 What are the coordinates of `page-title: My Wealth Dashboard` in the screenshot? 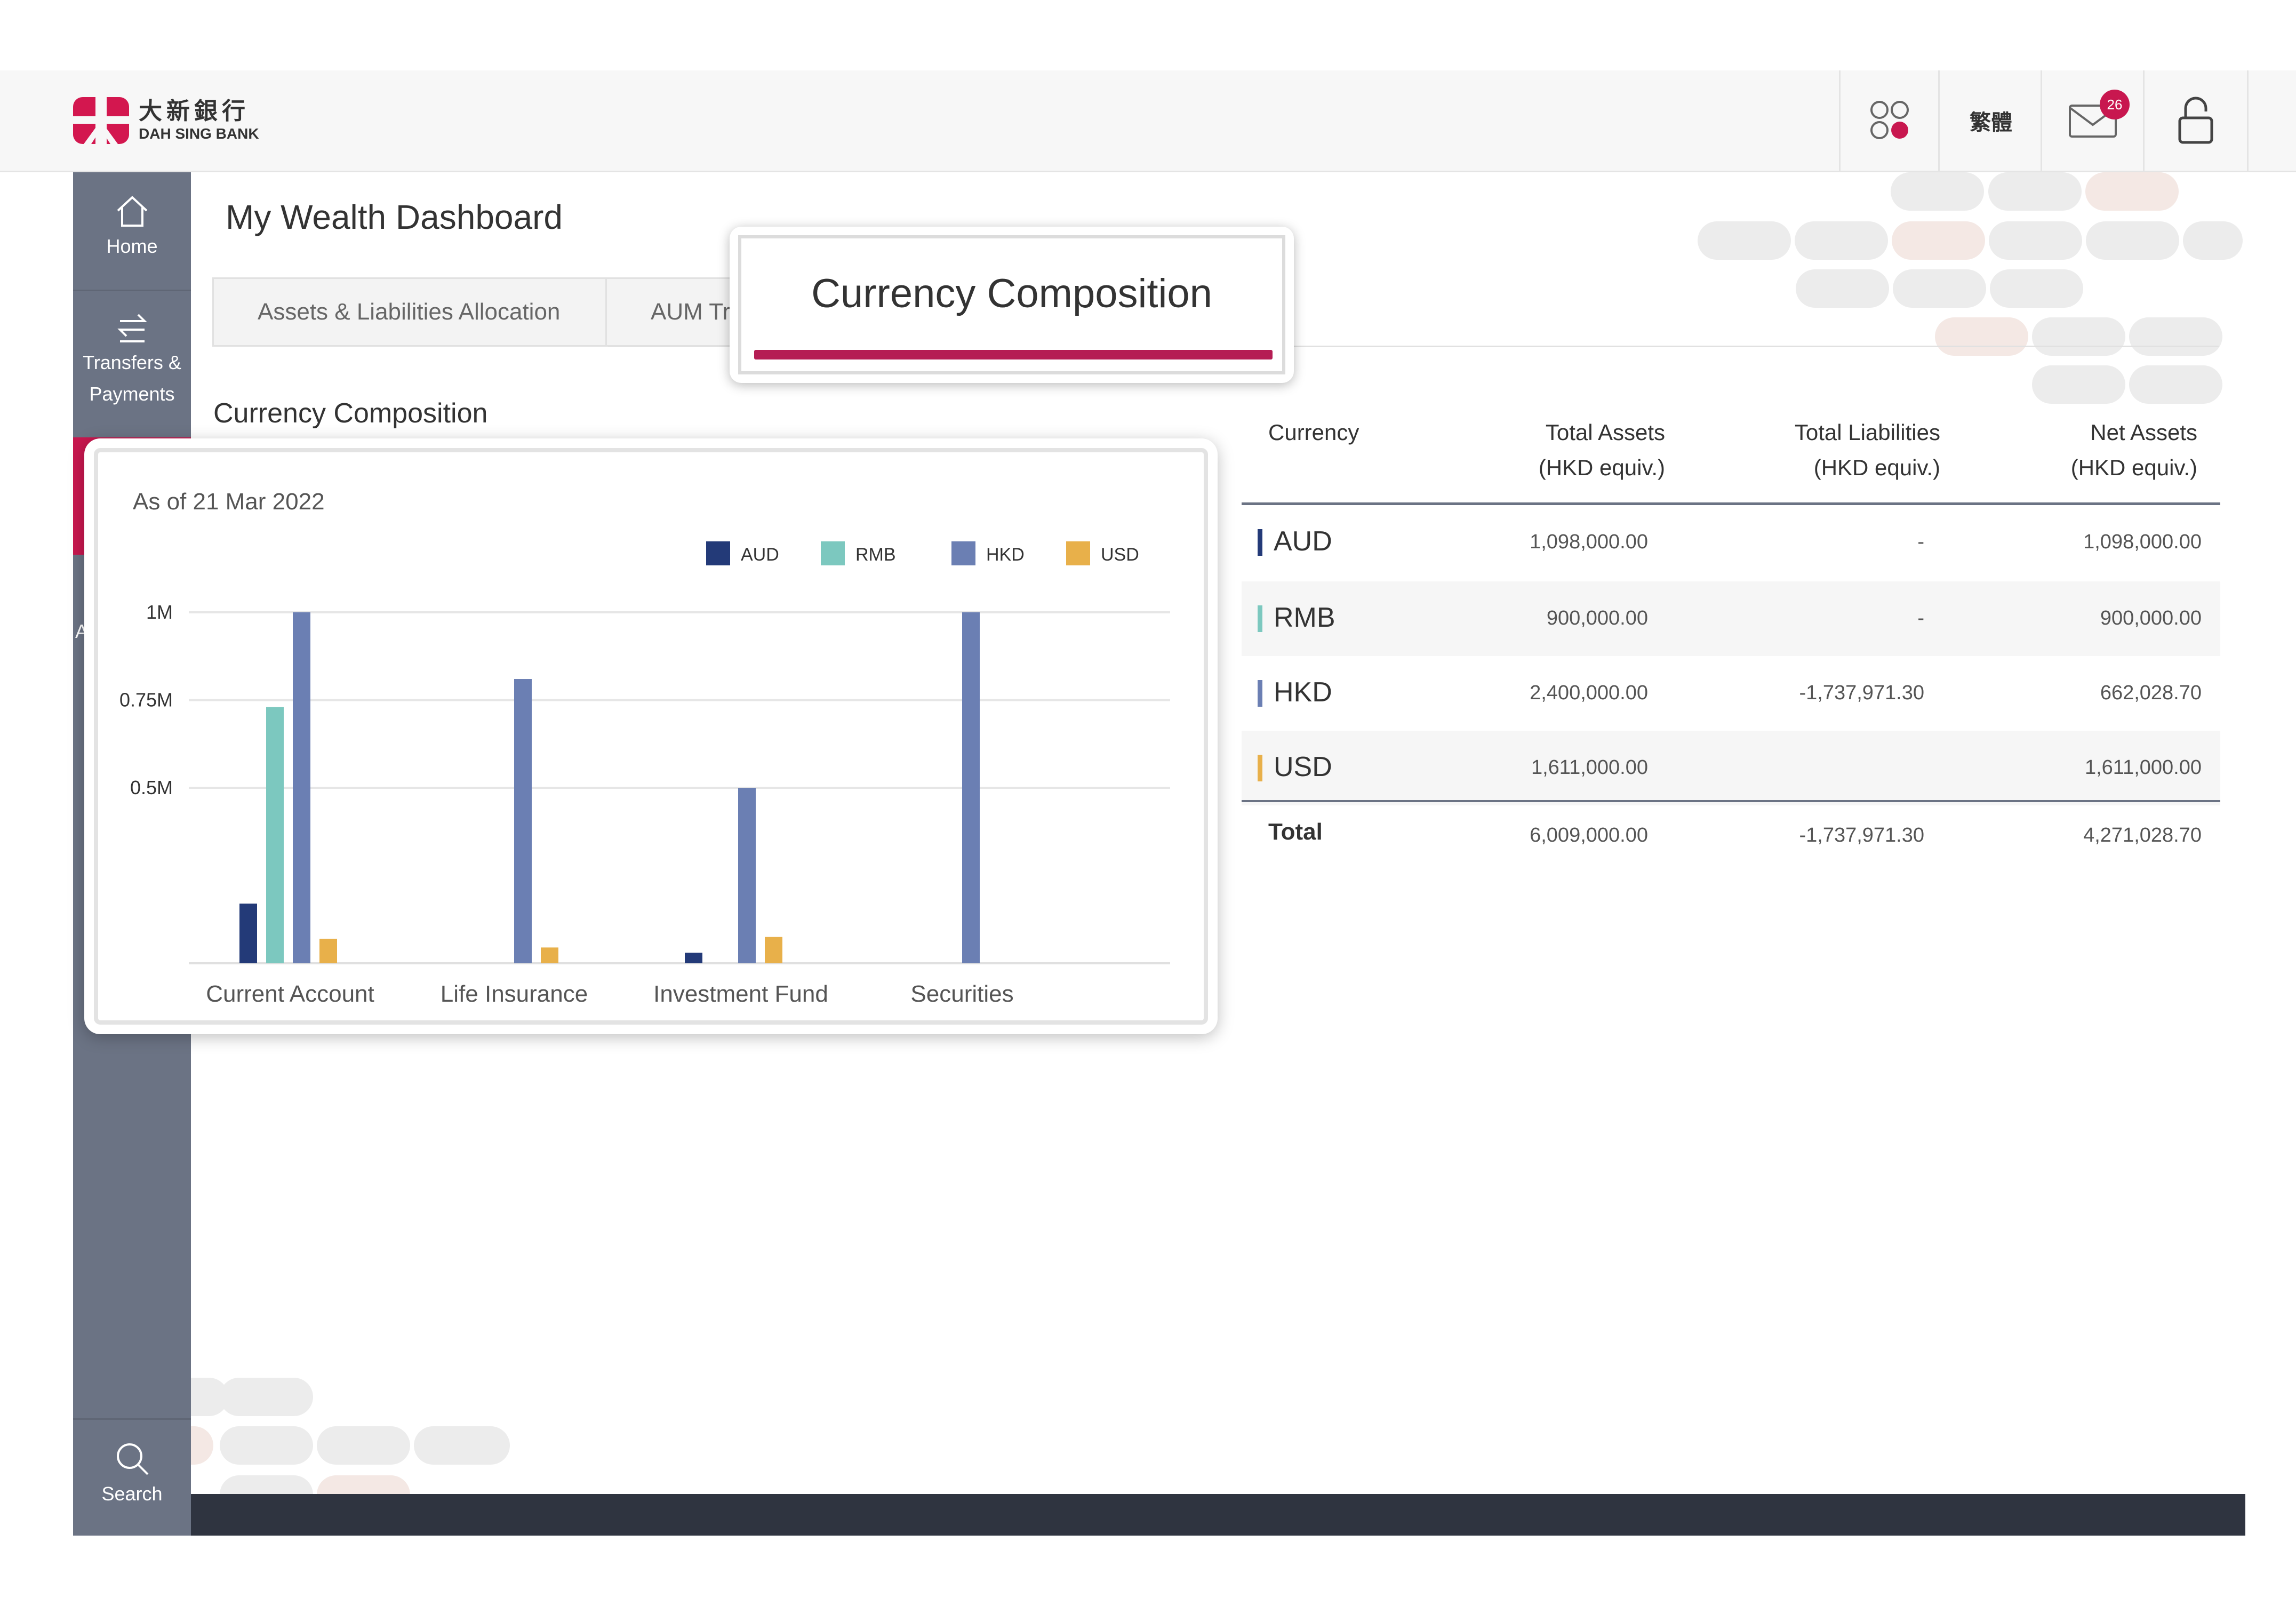 It's located at (394, 217).